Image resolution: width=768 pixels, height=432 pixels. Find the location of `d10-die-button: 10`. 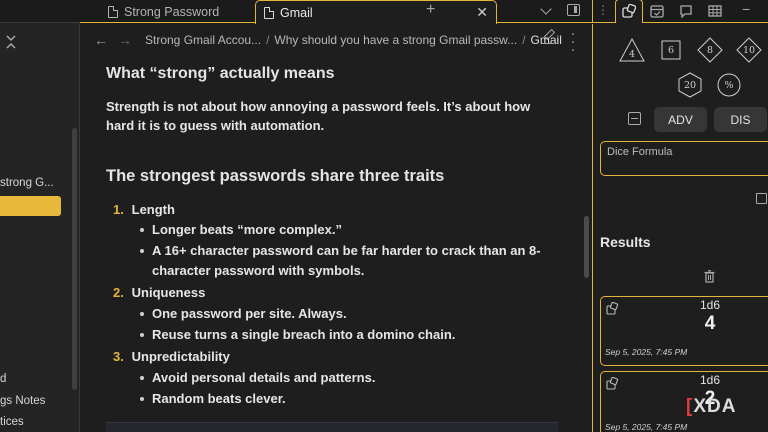

d10-die-button: 10 is located at coordinates (749, 50).